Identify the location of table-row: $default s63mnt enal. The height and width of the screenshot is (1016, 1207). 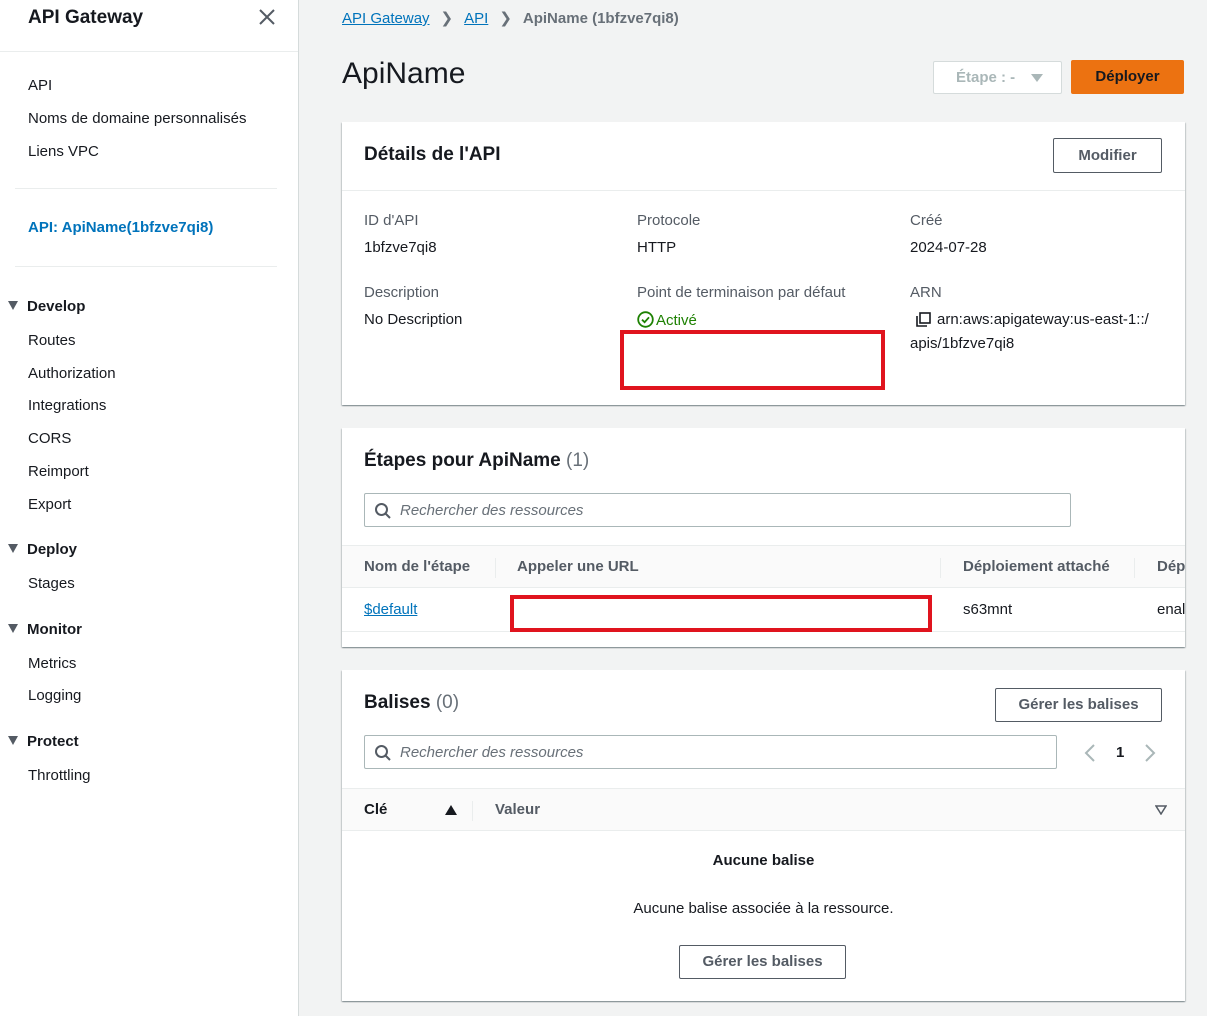
(763, 610).